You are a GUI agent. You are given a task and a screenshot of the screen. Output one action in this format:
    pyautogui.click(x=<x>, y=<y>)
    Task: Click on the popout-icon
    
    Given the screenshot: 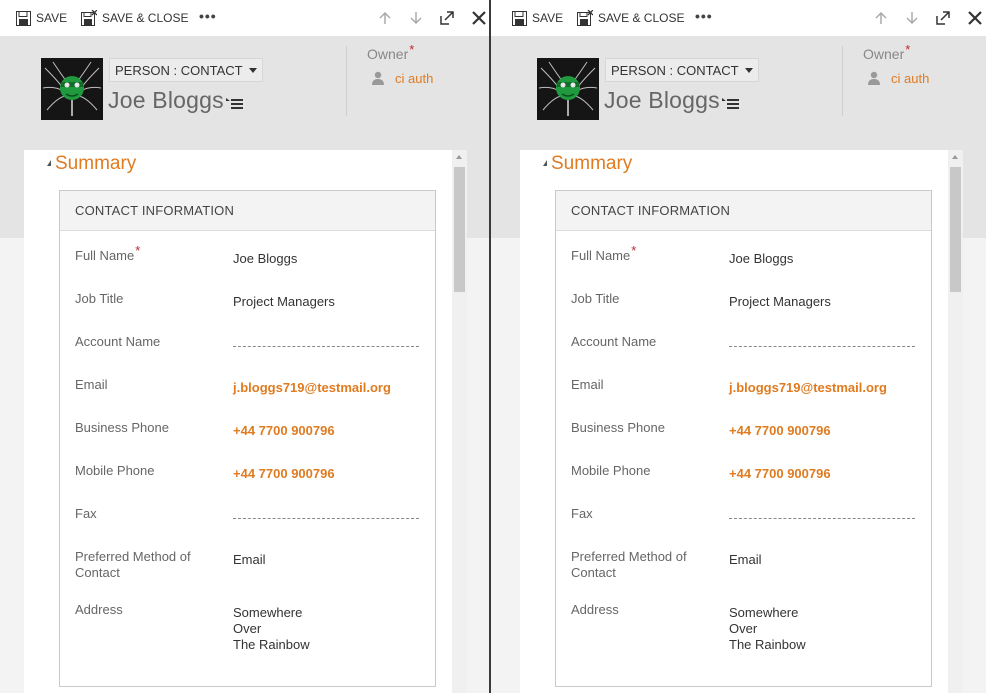 What is the action you would take?
    pyautogui.click(x=447, y=18)
    